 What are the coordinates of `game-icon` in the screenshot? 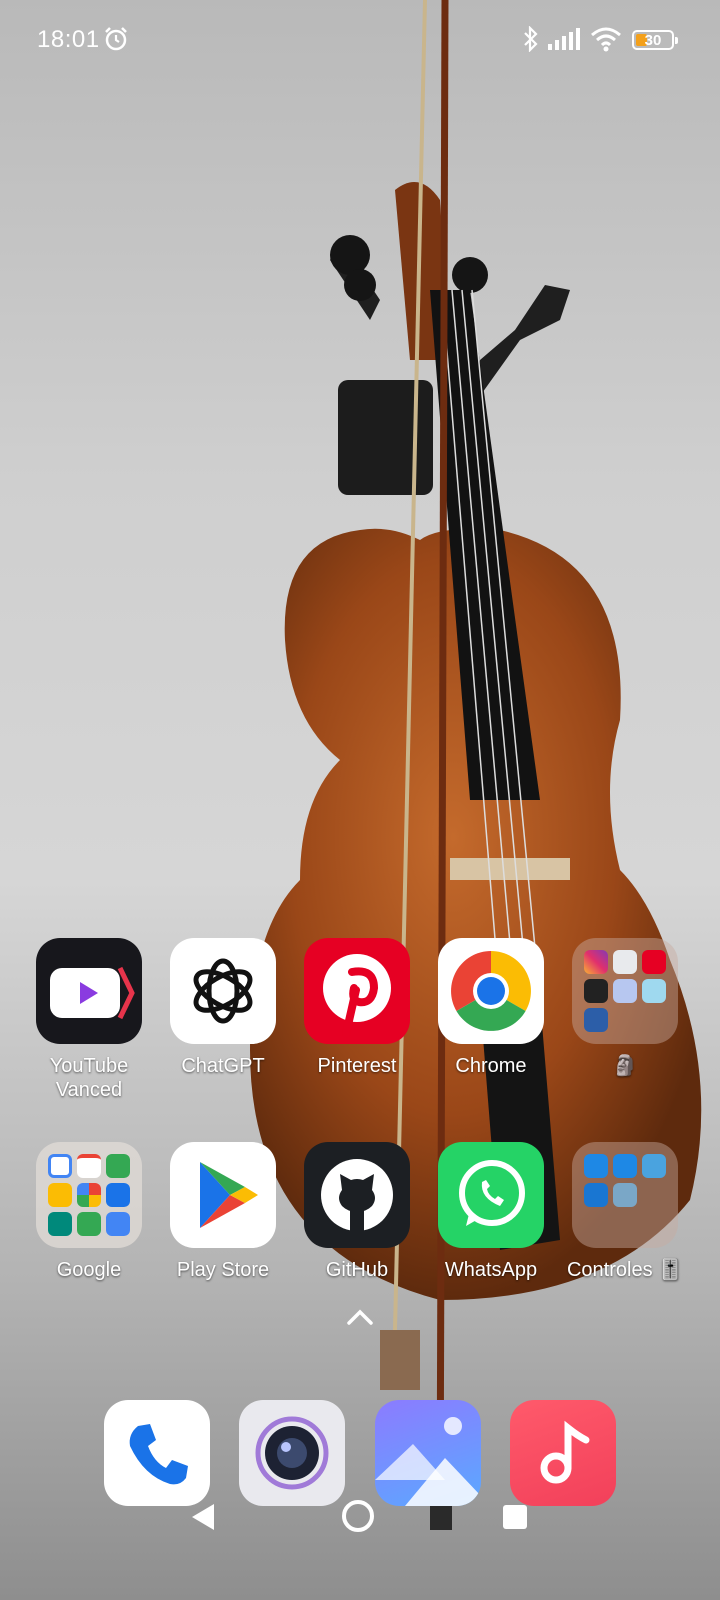 It's located at (625, 991).